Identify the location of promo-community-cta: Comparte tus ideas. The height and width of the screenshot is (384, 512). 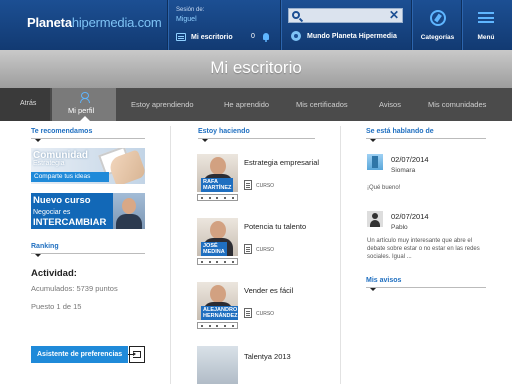
(70, 177).